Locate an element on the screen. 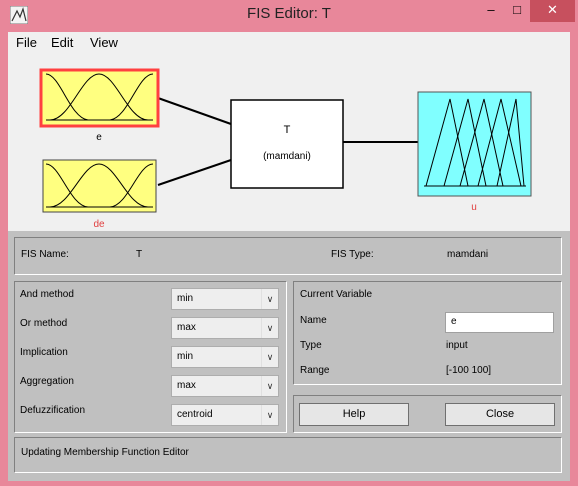 Image resolution: width=578 pixels, height=486 pixels. system-type: (mamdani) is located at coordinates (287, 156).